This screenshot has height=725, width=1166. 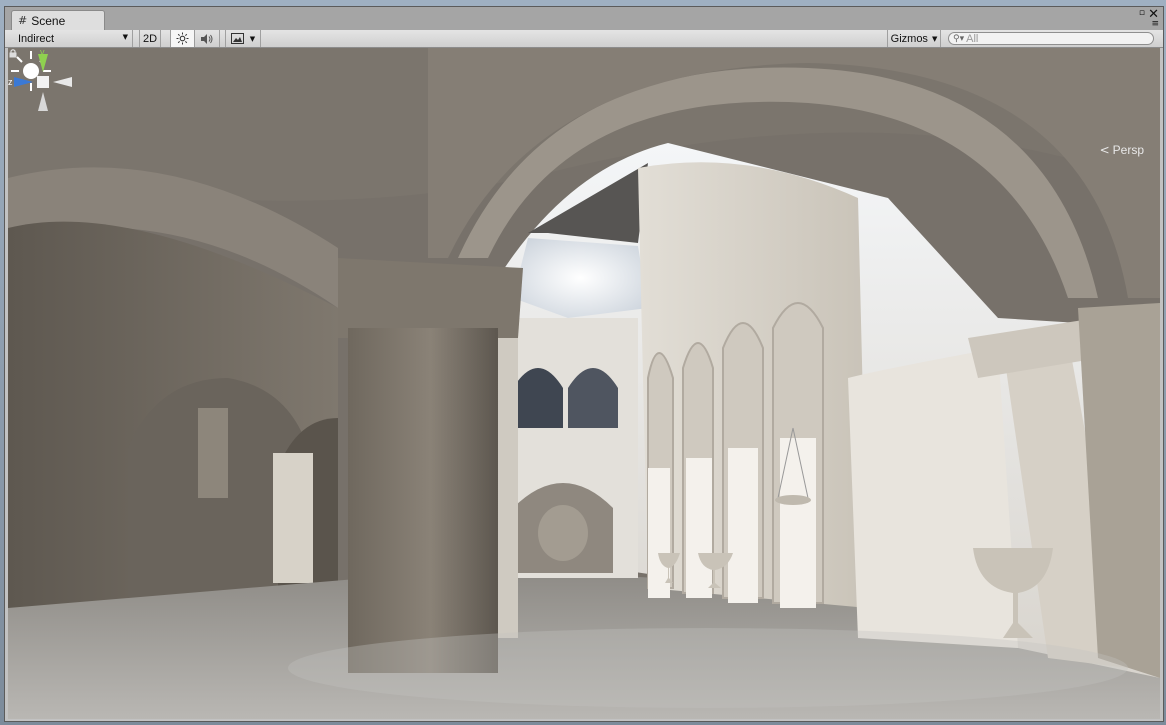 I want to click on lighting-toggle-button, so click(x=182, y=38).